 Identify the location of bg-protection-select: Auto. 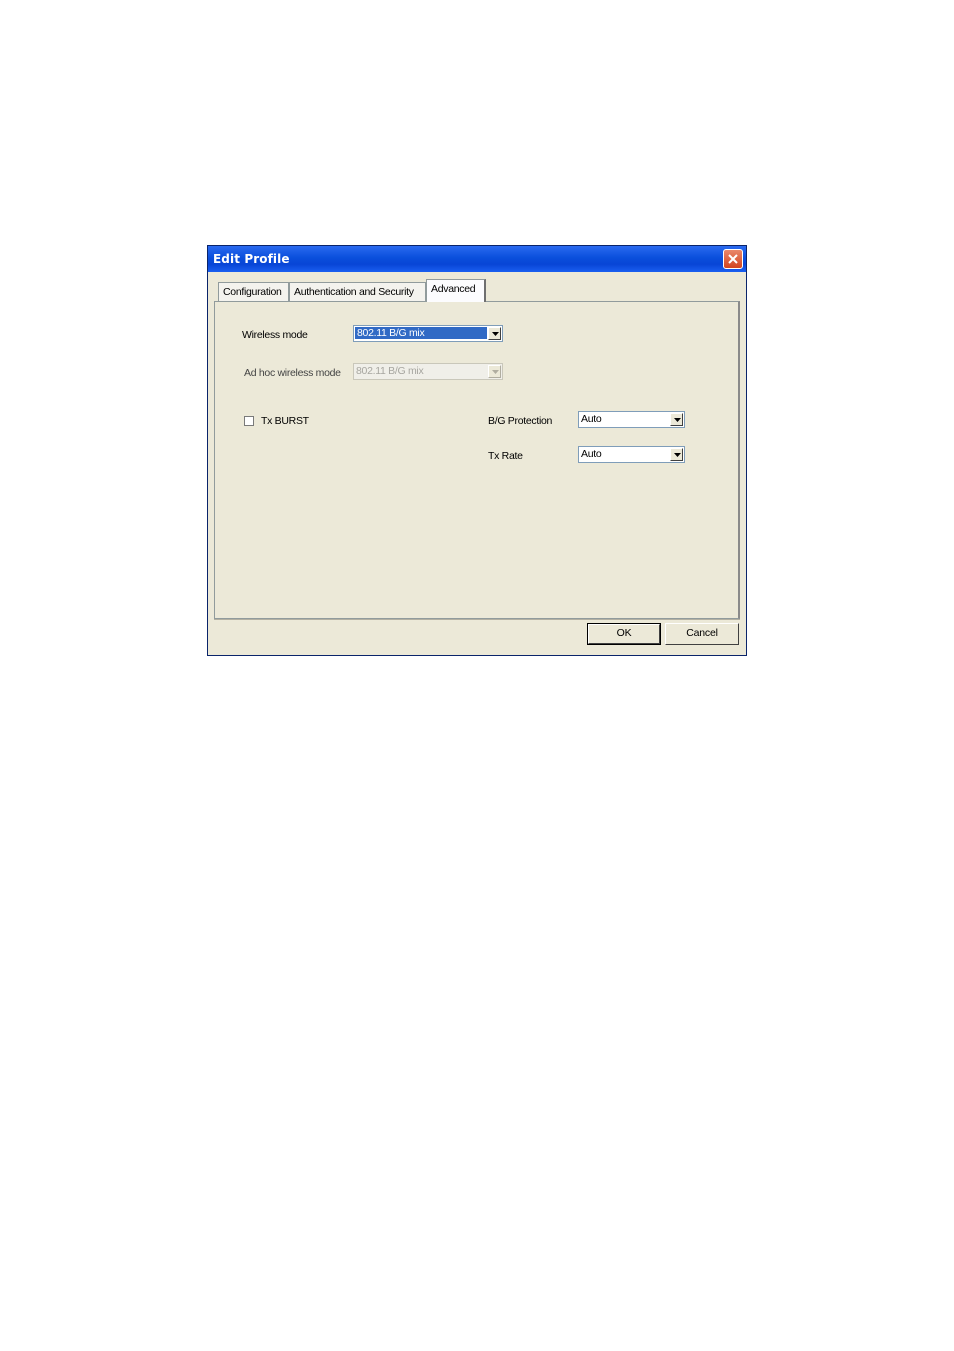
(631, 419).